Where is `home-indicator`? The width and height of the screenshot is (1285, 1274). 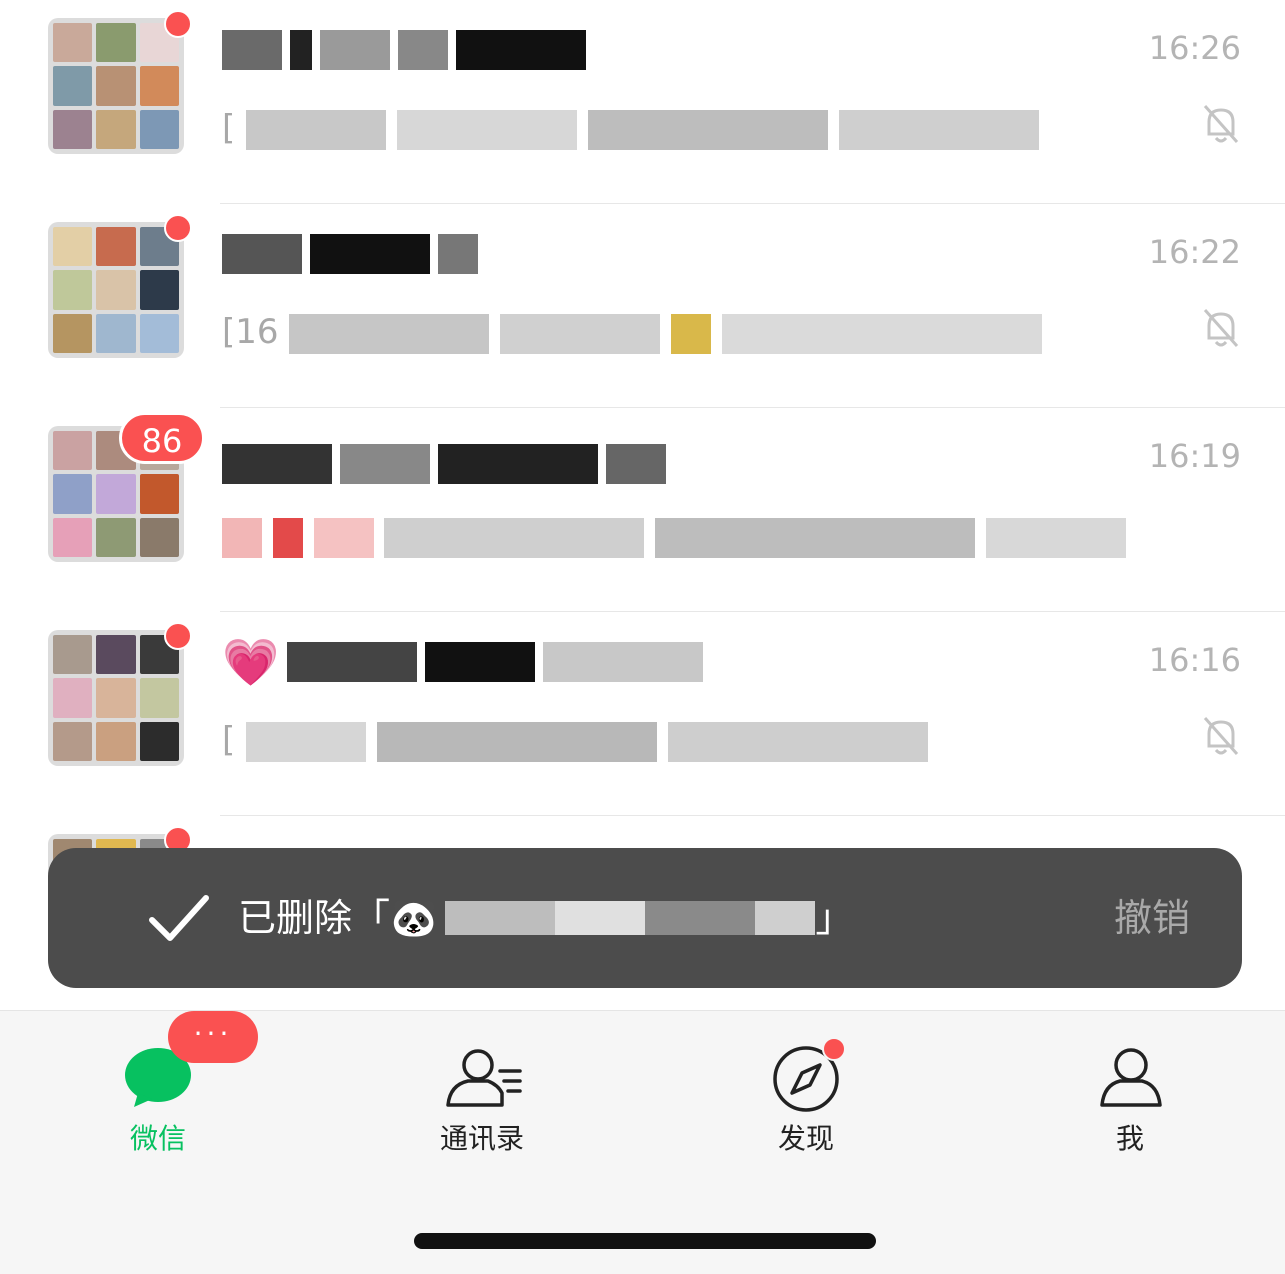 home-indicator is located at coordinates (645, 1241).